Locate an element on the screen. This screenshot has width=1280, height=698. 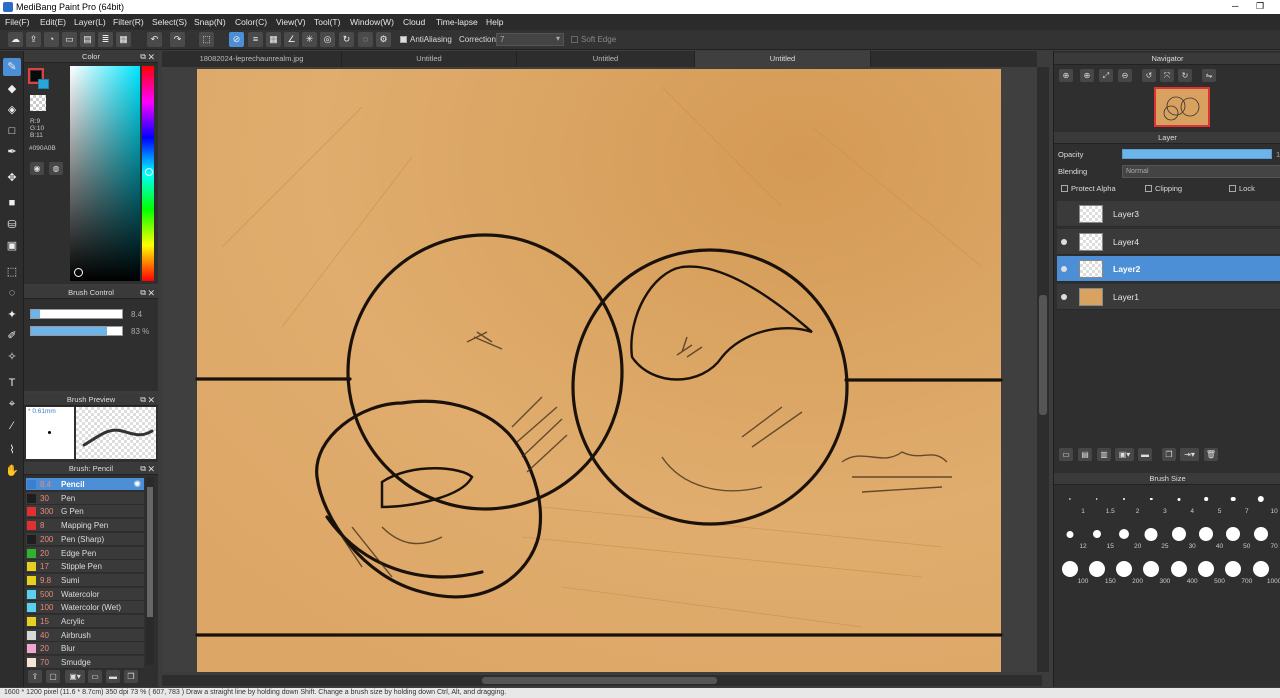
redo-icon: ↷ is located at coordinates (177, 39).